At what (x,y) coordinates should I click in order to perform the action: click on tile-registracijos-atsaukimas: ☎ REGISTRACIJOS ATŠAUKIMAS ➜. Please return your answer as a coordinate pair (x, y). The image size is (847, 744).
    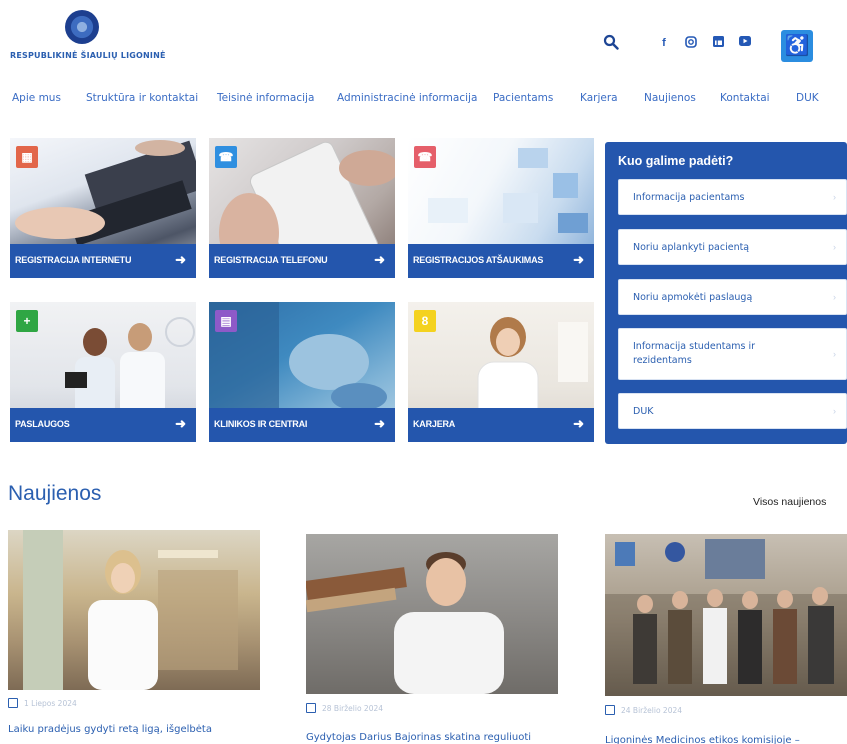
    Looking at the image, I should click on (501, 208).